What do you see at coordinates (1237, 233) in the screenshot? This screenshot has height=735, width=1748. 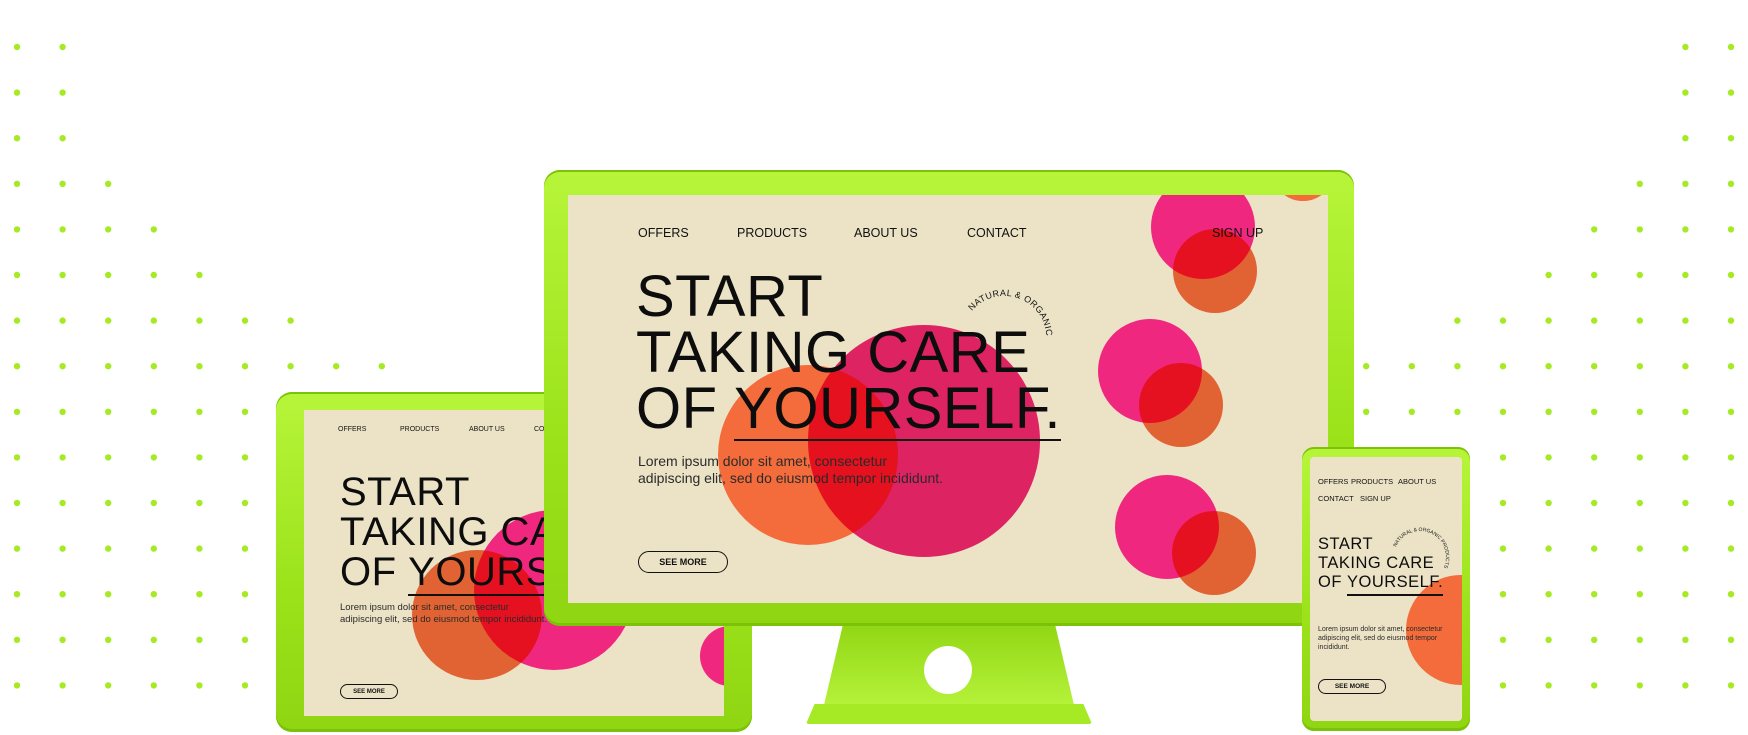 I see `monitor-nav-signup: SIGN UP` at bounding box center [1237, 233].